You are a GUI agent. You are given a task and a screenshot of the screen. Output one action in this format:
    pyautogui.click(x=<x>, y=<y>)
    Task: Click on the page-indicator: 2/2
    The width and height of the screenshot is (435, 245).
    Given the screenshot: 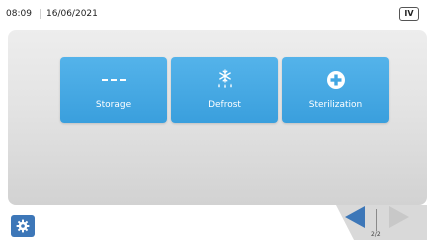 What is the action you would take?
    pyautogui.click(x=376, y=234)
    